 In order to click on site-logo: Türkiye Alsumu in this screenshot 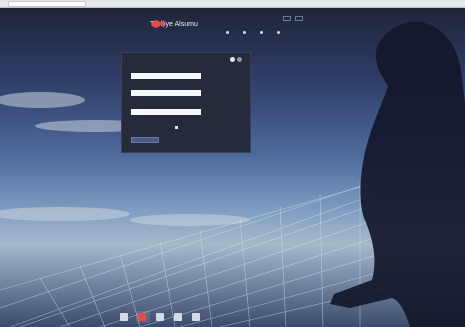, I will do `click(174, 24)`.